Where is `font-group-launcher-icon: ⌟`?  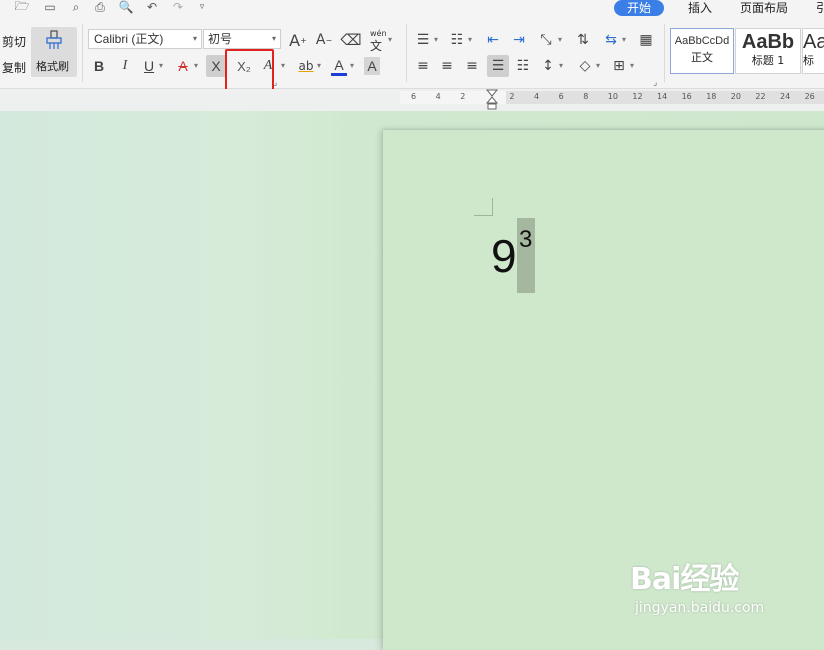 font-group-launcher-icon: ⌟ is located at coordinates (275, 83).